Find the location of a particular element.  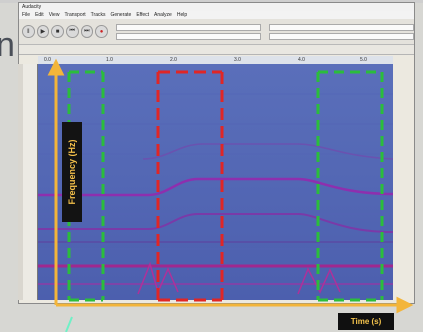

green-region-right is located at coordinates (350, 186).